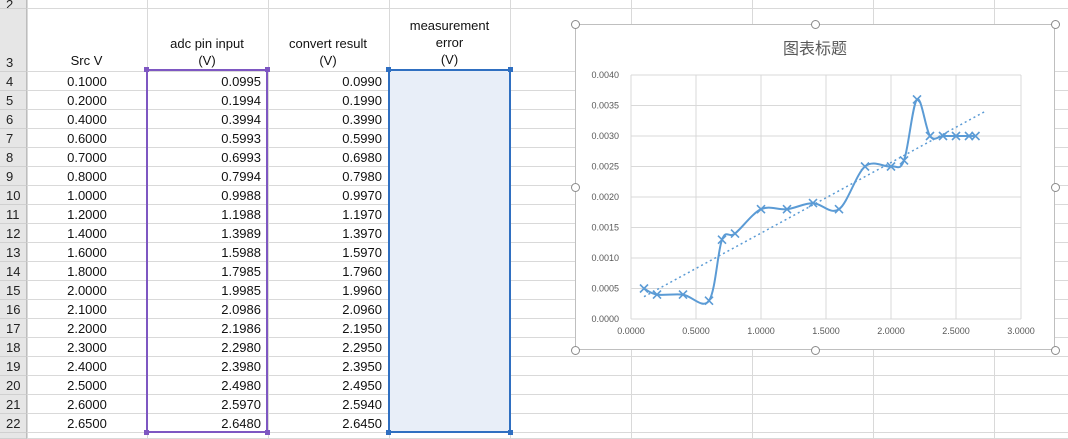  What do you see at coordinates (13, 176) in the screenshot?
I see `row-header: 9` at bounding box center [13, 176].